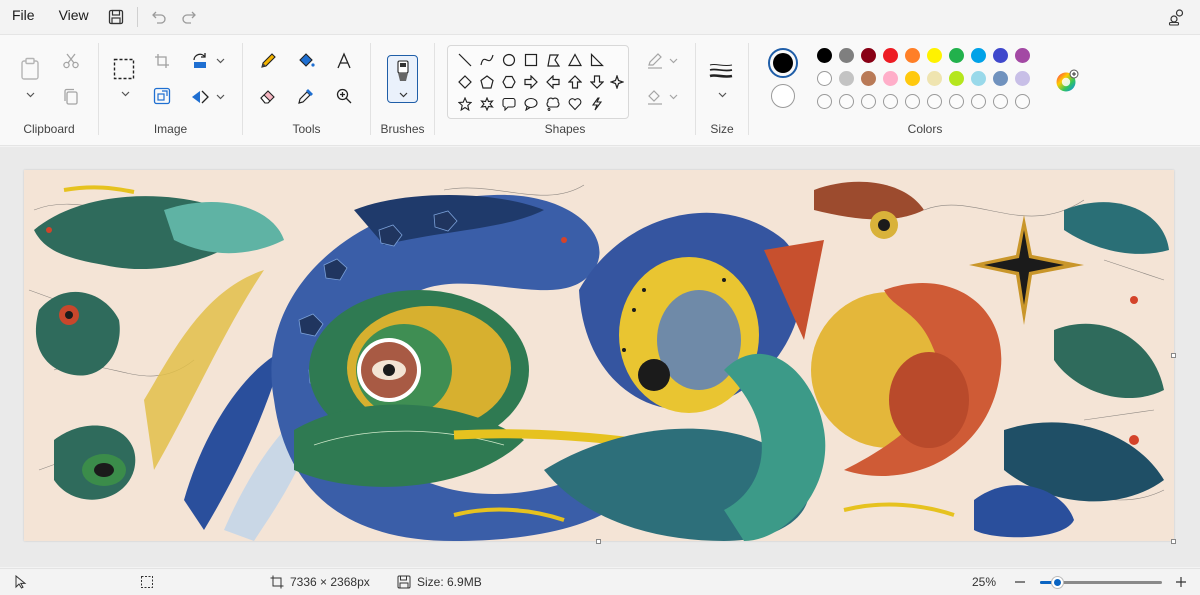  I want to click on six-point-star-shape-icon, so click(487, 104).